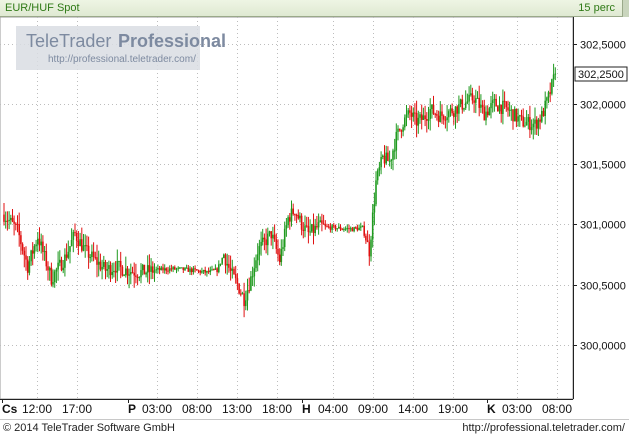 Image resolution: width=629 pixels, height=436 pixels. What do you see at coordinates (42, 8) in the screenshot?
I see `symbol-title: EUR/HUF Spot` at bounding box center [42, 8].